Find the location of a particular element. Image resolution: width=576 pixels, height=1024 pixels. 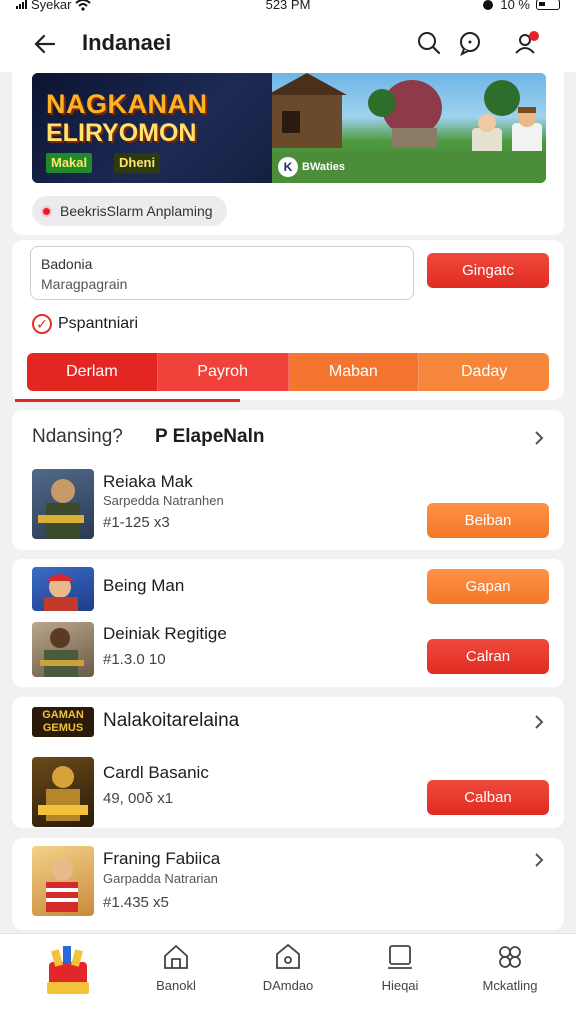

agree-checkbox: ✓ Pspantniari is located at coordinates (85, 324).